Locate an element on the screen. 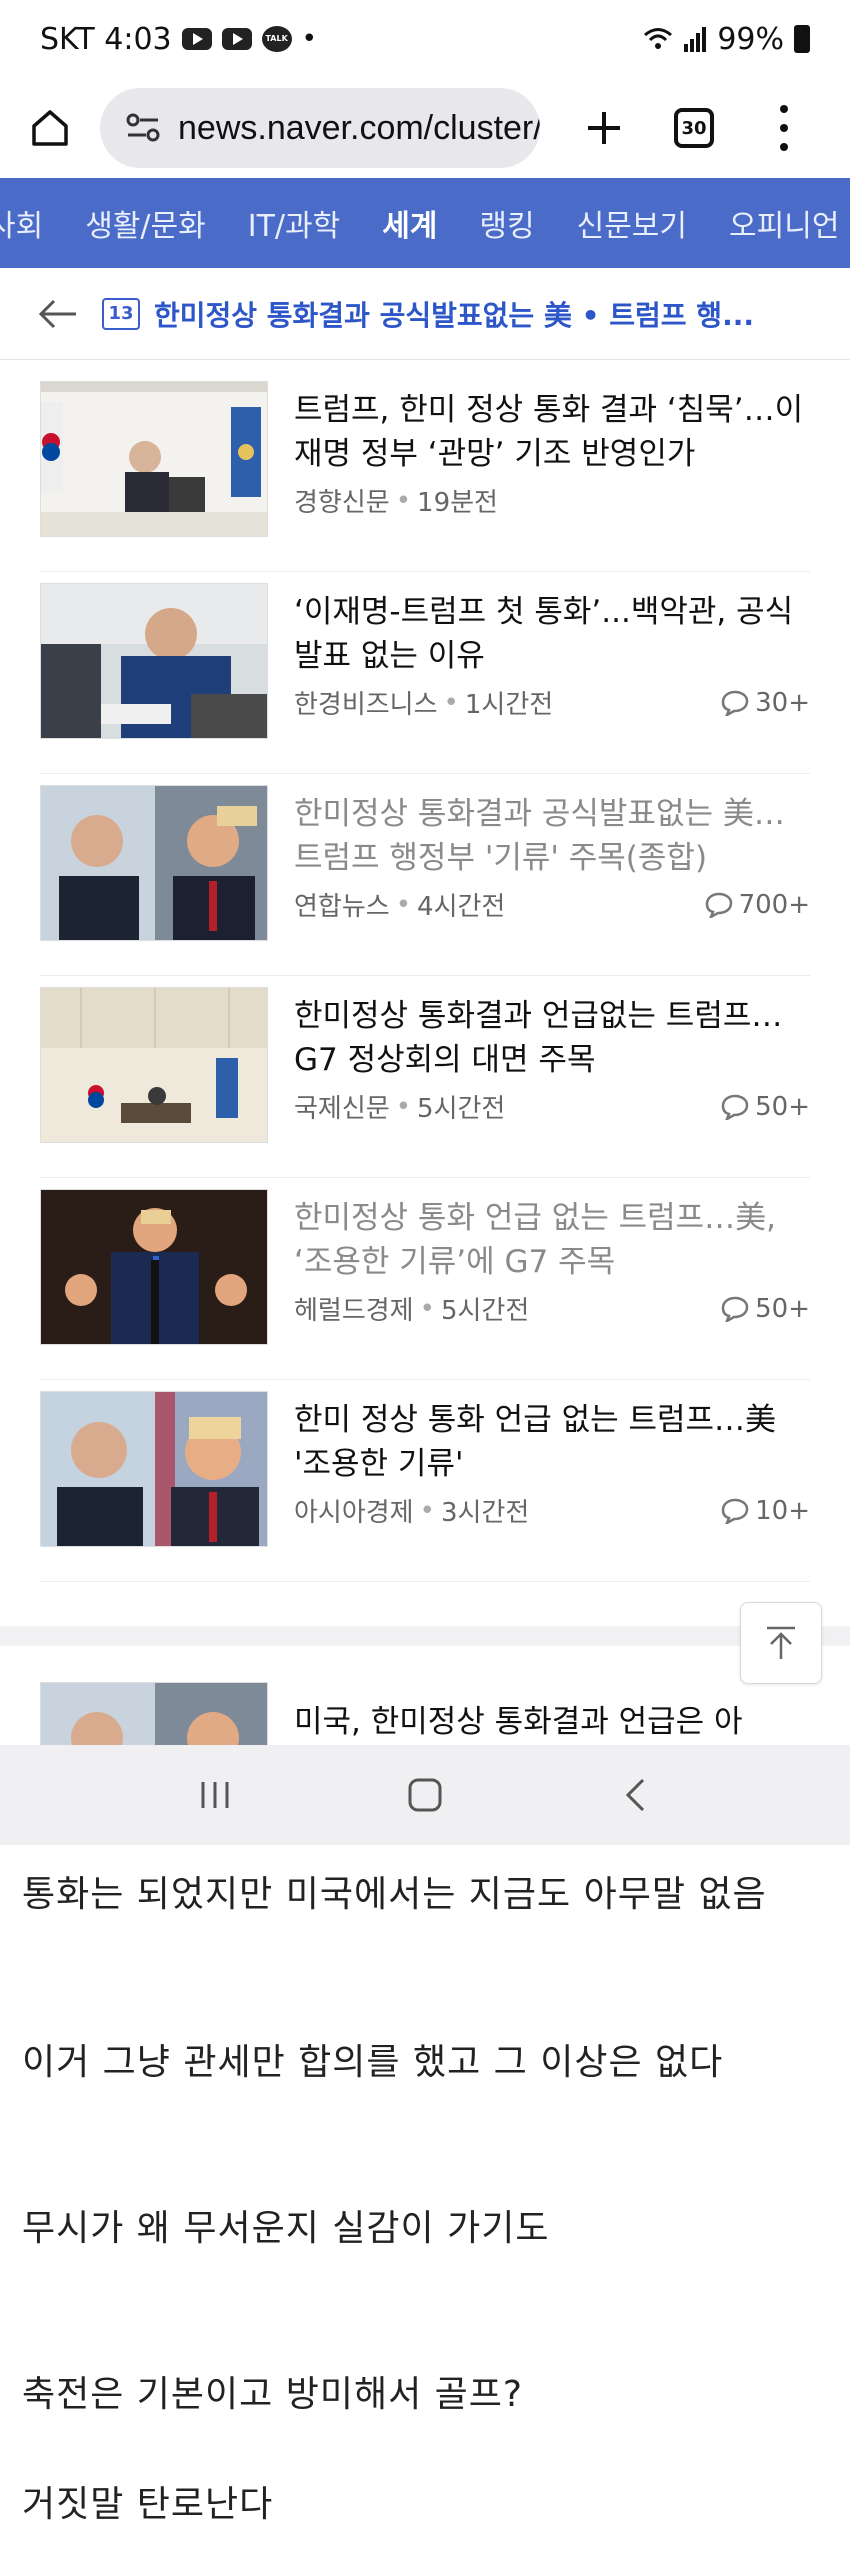  scroll-to-top-button is located at coordinates (781, 1643).